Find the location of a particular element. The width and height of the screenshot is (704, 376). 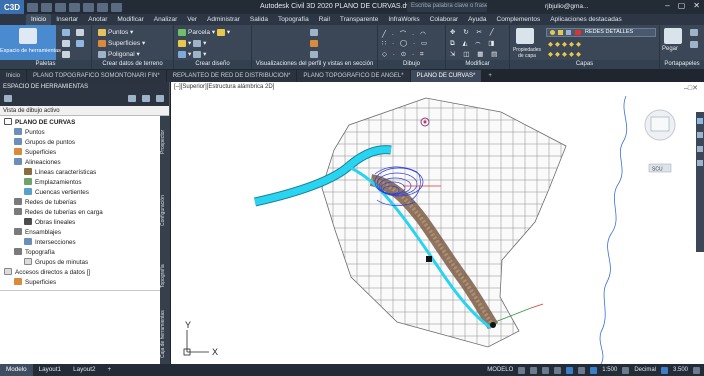

tree-item-grupos-puntos: Grupos de puntos is located at coordinates (44, 142).